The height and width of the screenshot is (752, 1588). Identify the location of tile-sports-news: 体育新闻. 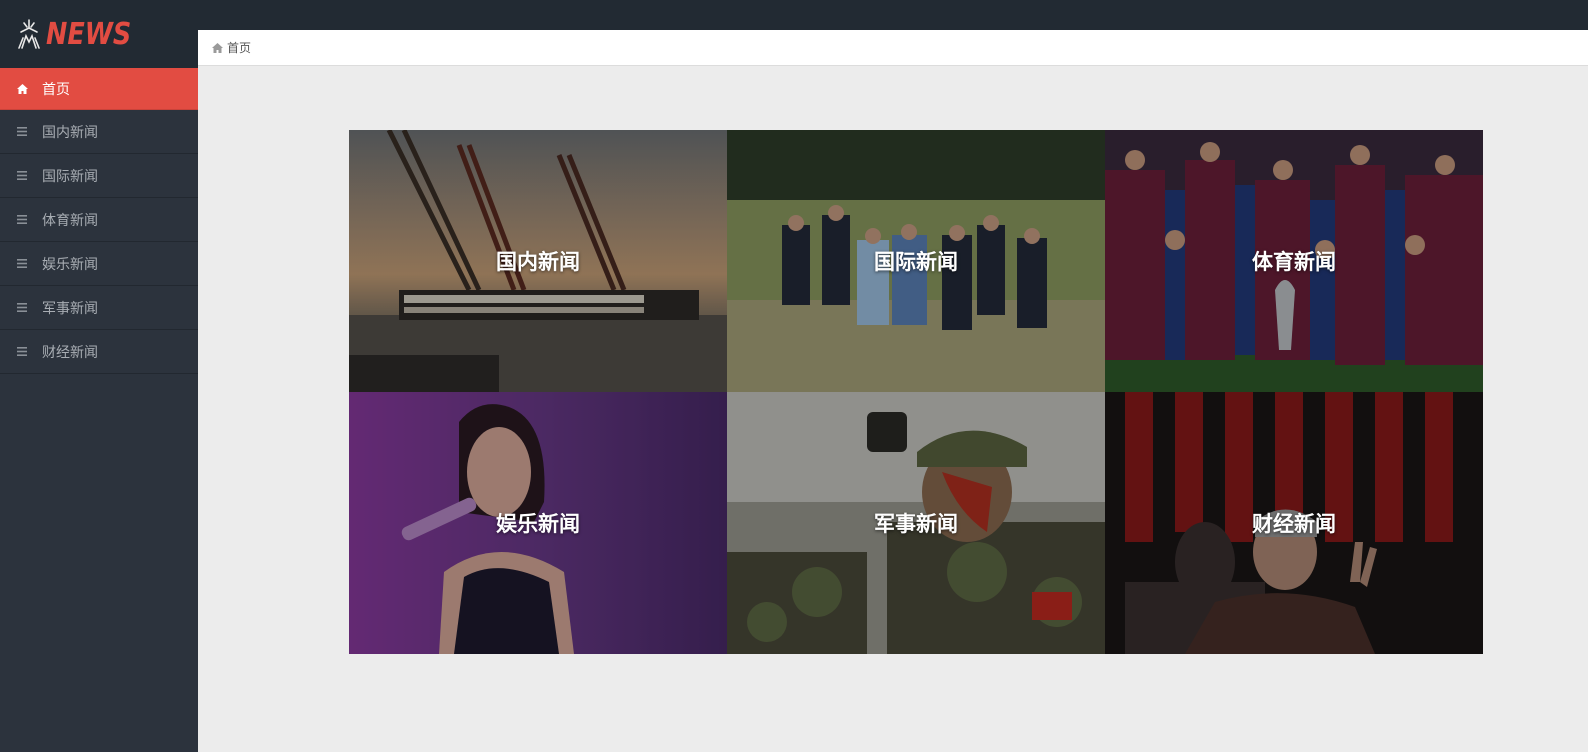
(1294, 261).